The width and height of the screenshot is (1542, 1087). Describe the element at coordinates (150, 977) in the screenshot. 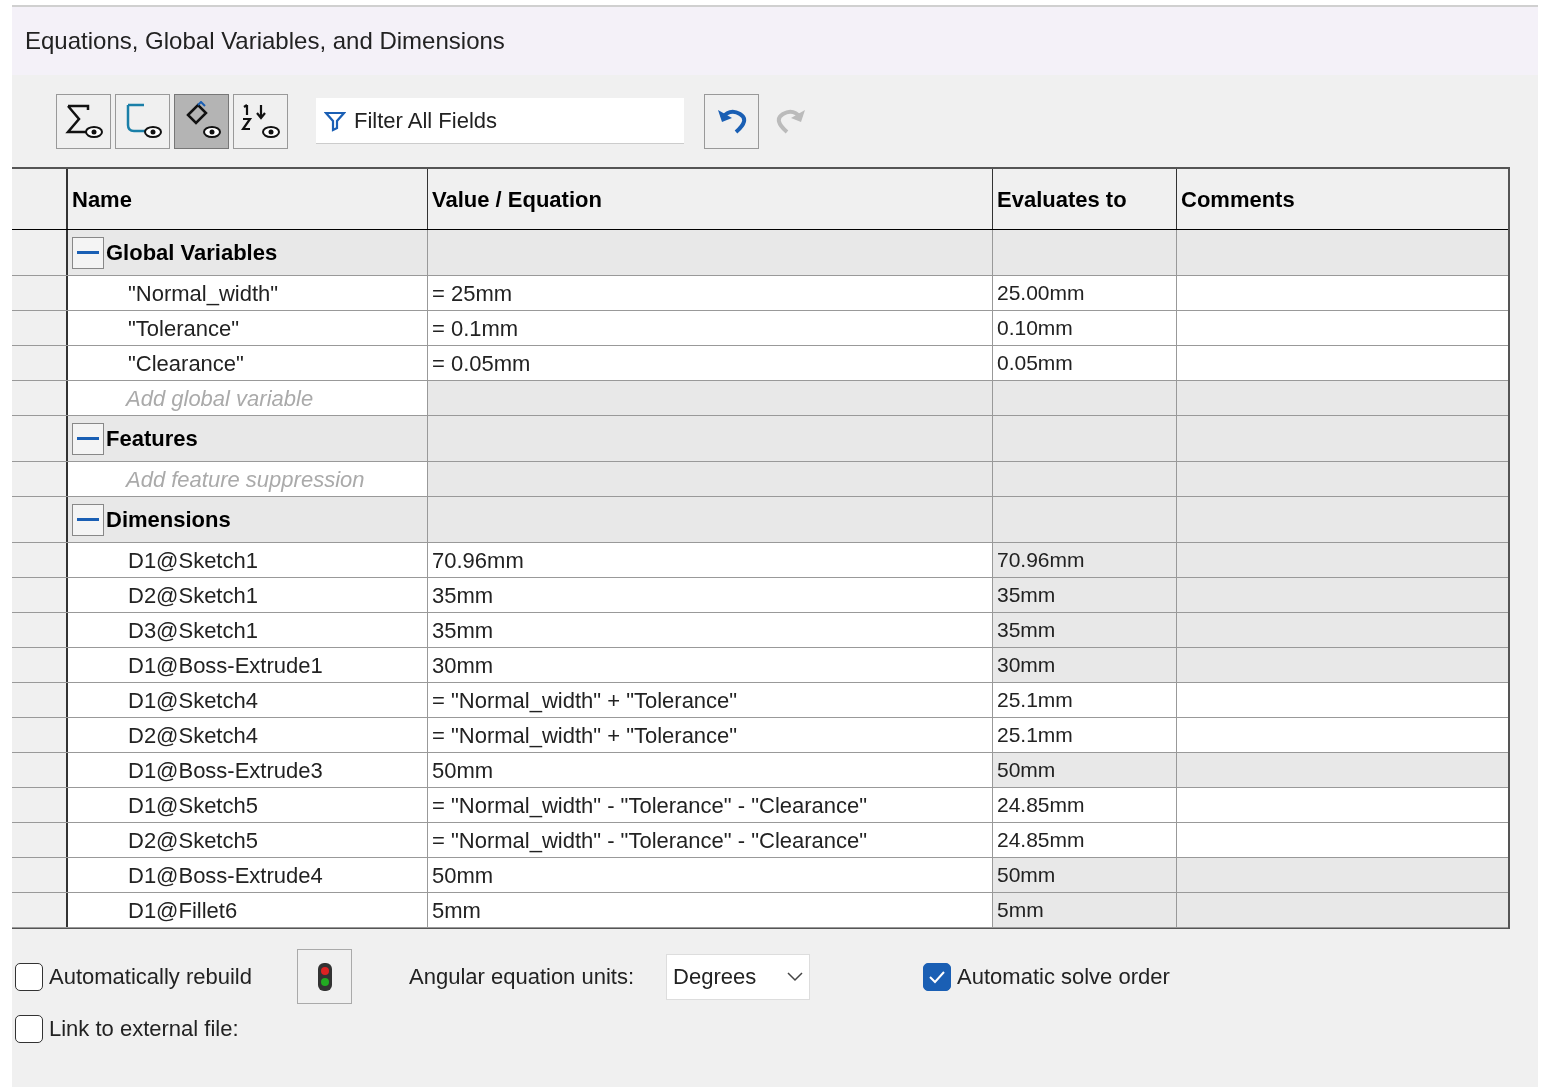

I see `checkbox-label: Automatically rebuild` at that location.